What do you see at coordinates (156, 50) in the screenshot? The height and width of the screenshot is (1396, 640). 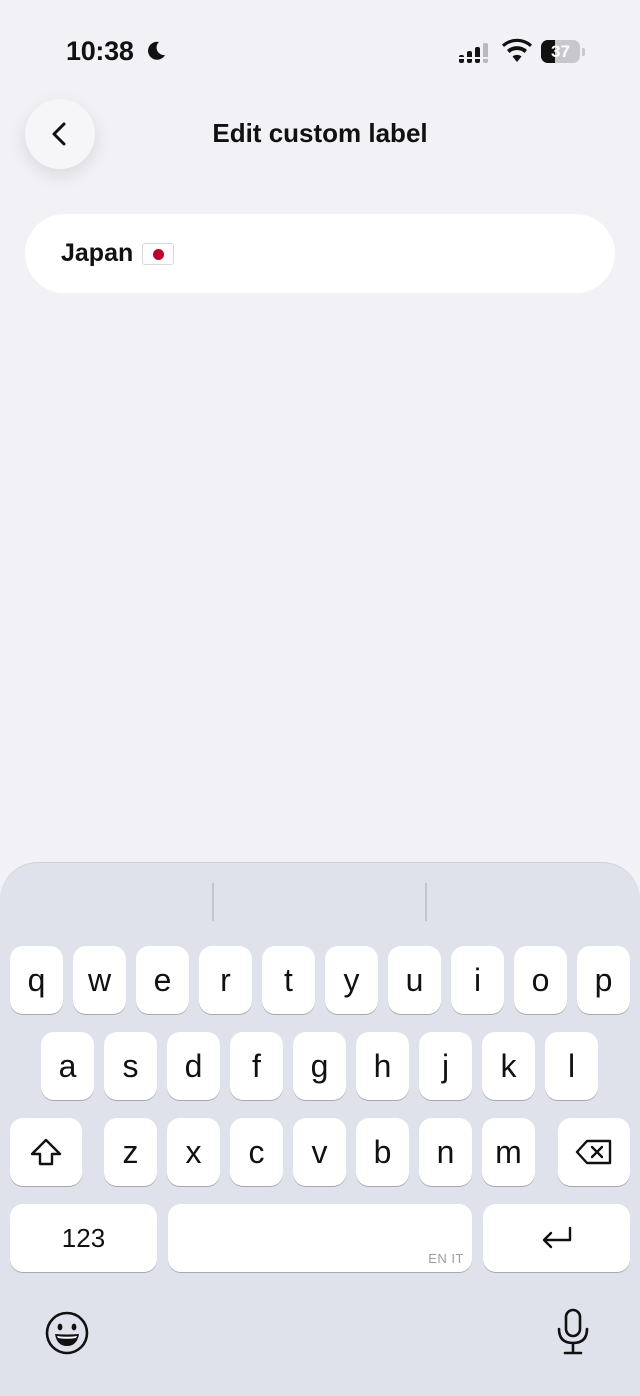 I see `moon-icon` at bounding box center [156, 50].